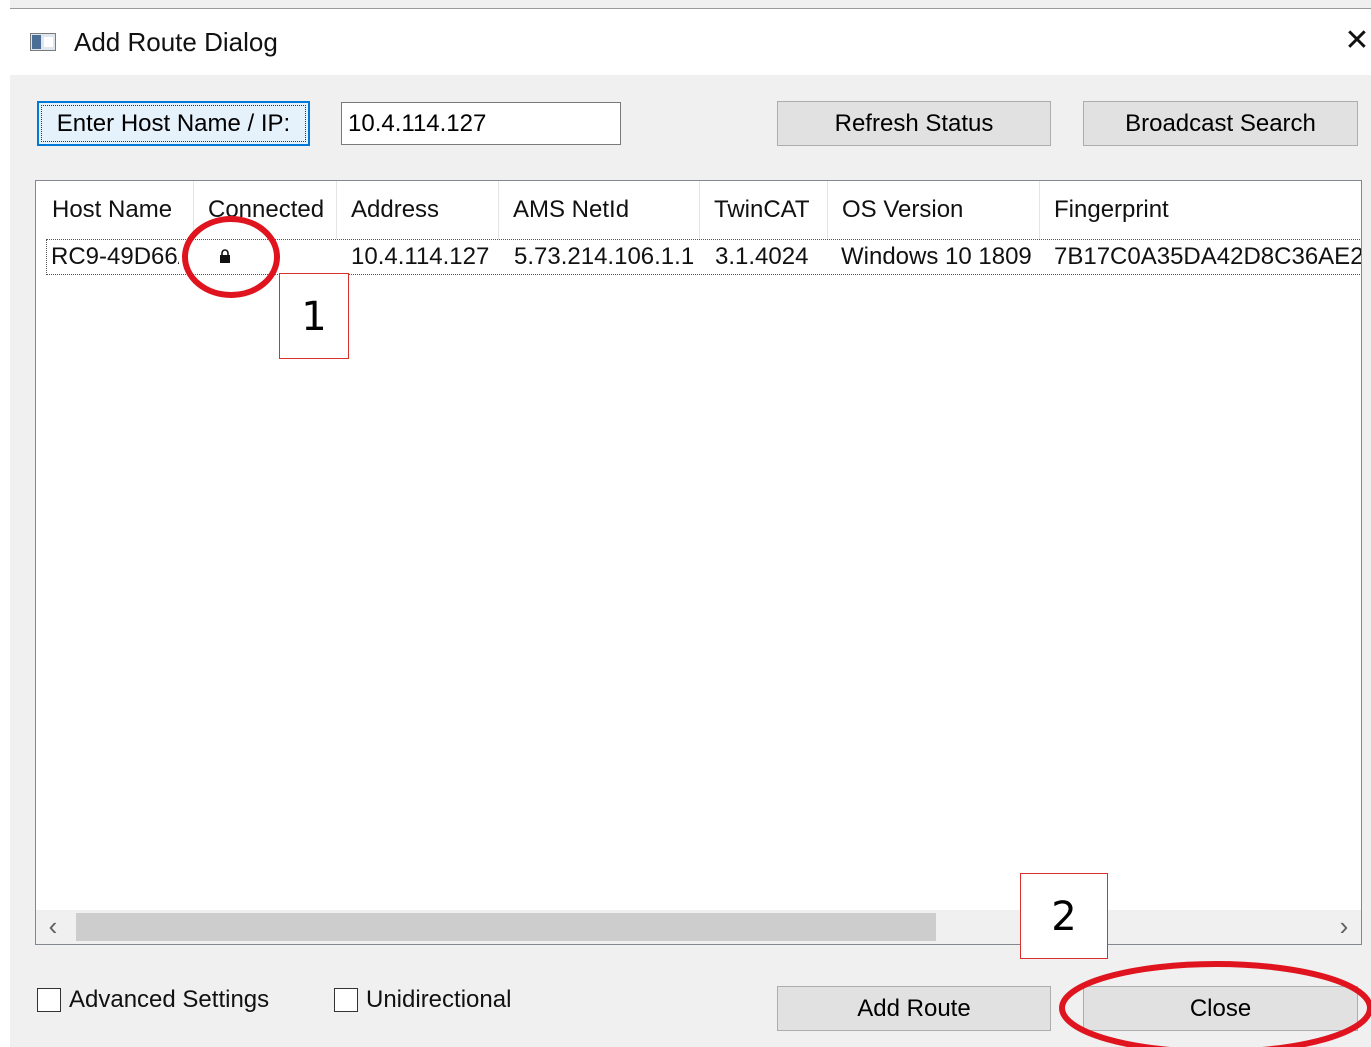  I want to click on advanced-settings-checkbox, so click(49, 1000).